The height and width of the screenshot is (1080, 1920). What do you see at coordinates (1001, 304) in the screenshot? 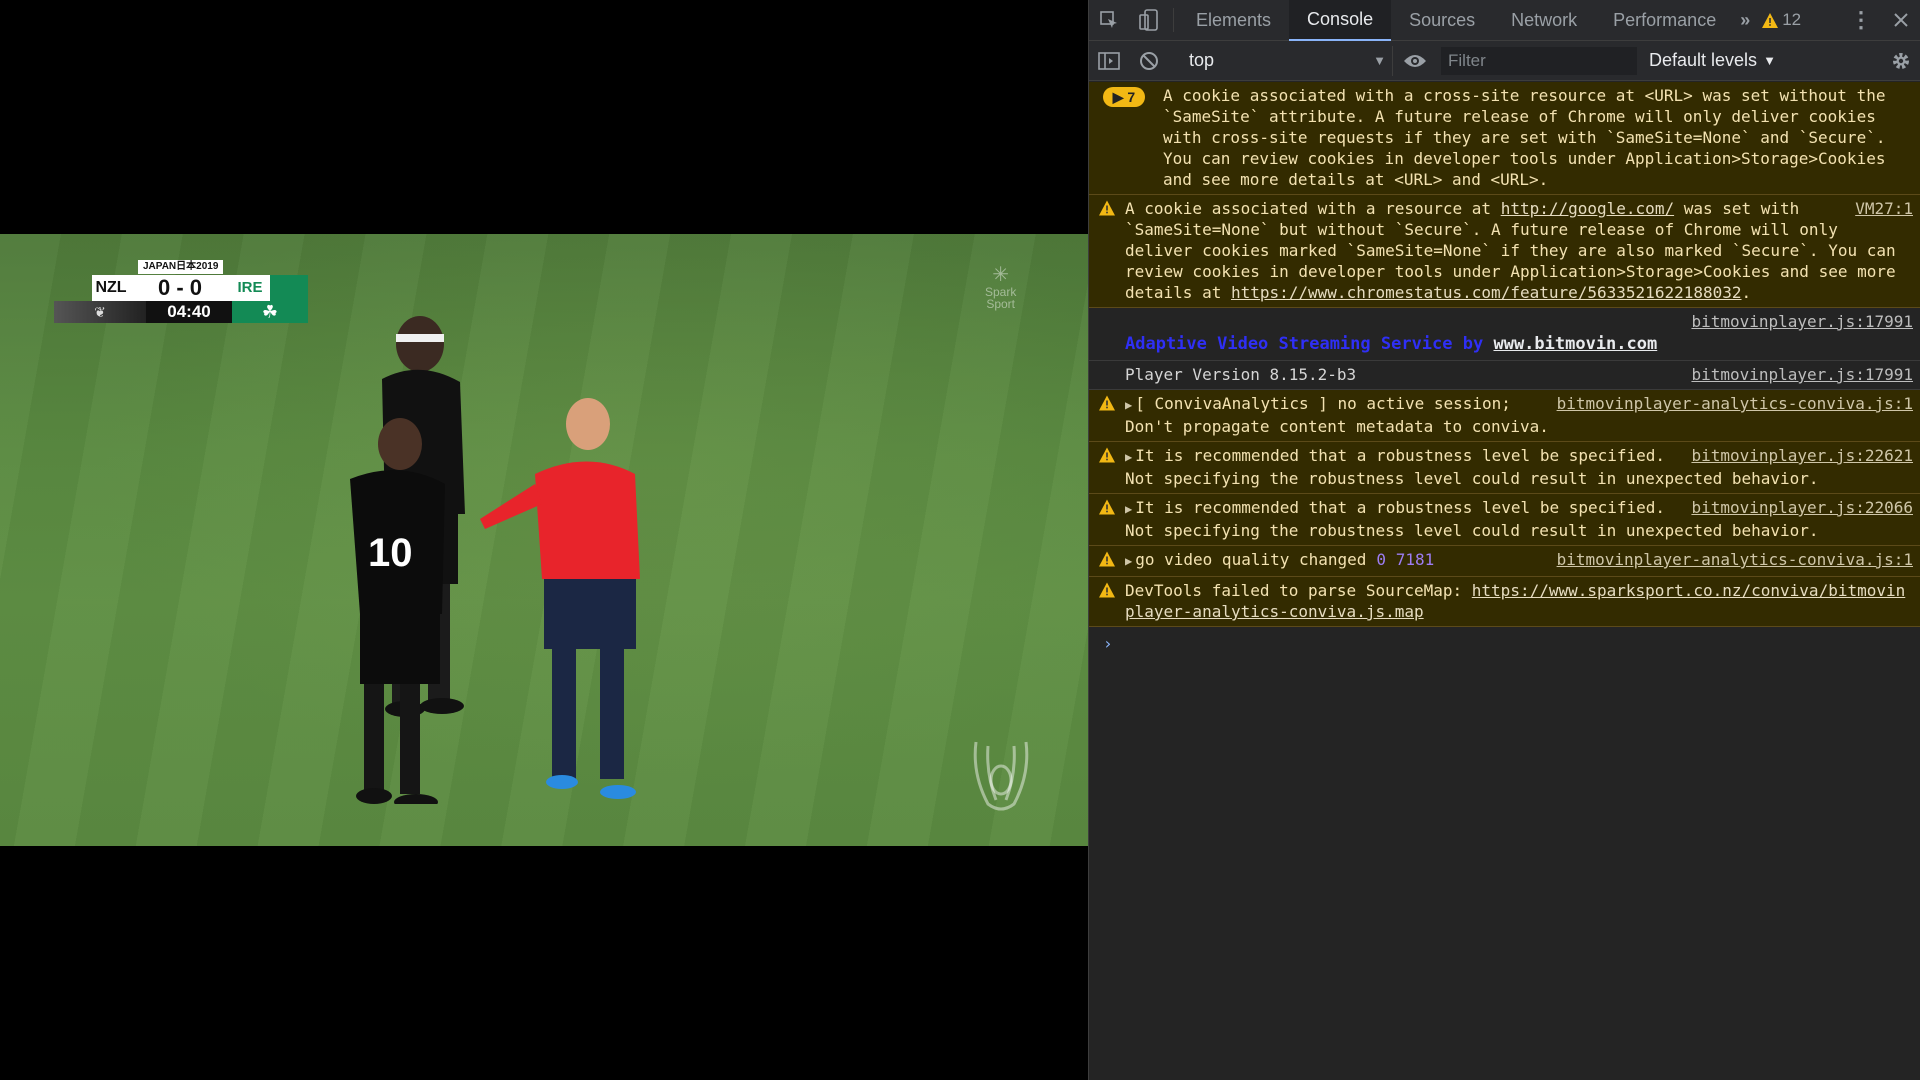
I see `broadcaster-line-2: Sport` at bounding box center [1001, 304].